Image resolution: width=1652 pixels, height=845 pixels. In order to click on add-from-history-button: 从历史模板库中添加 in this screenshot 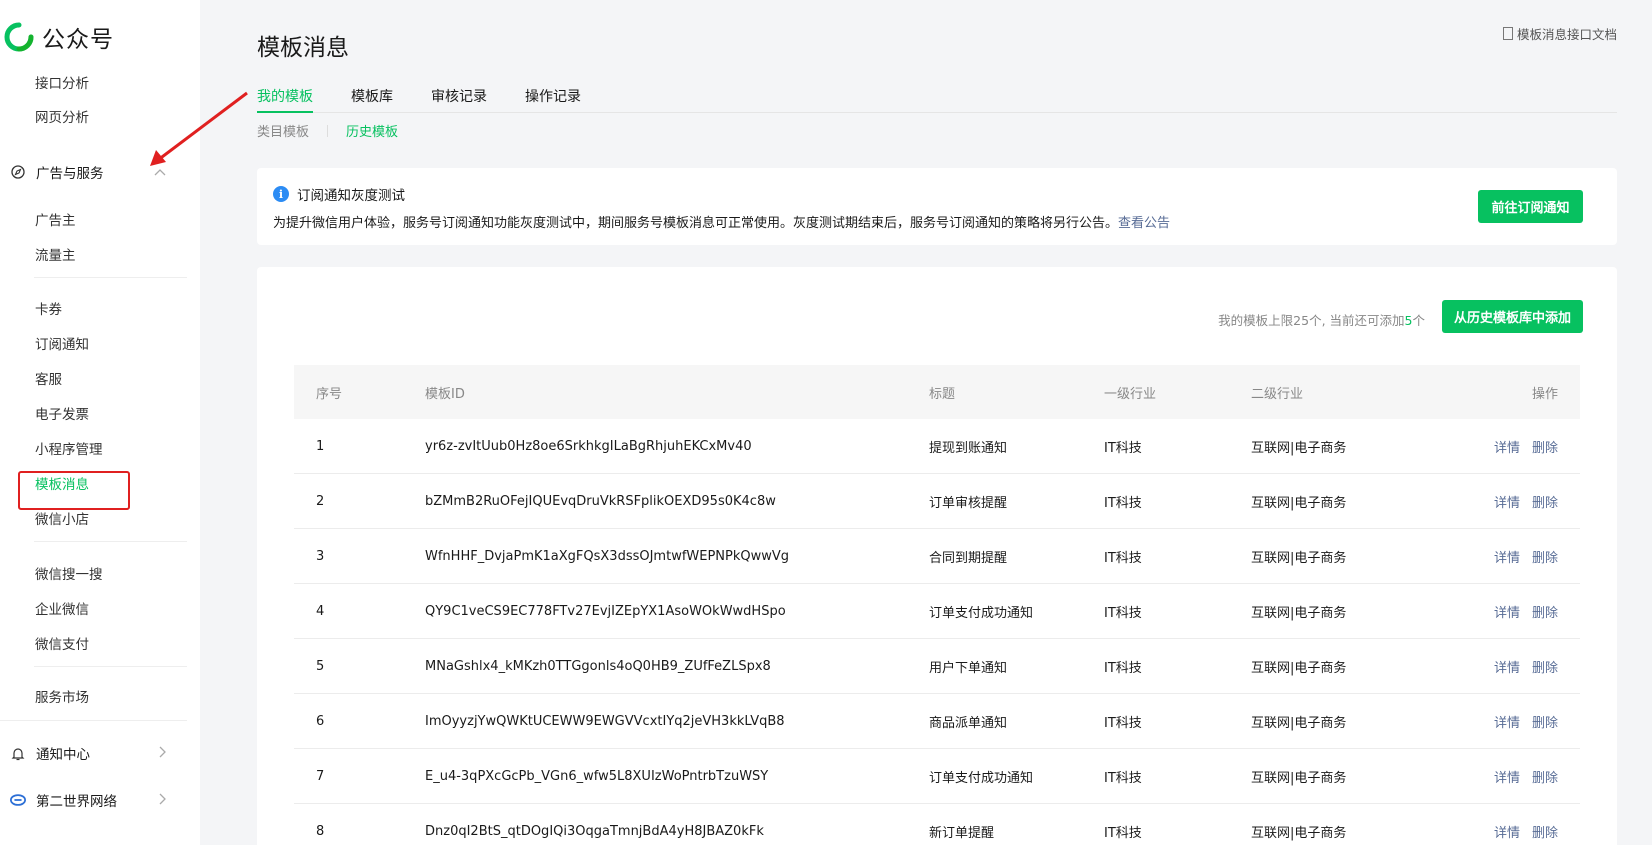, I will do `click(1512, 316)`.